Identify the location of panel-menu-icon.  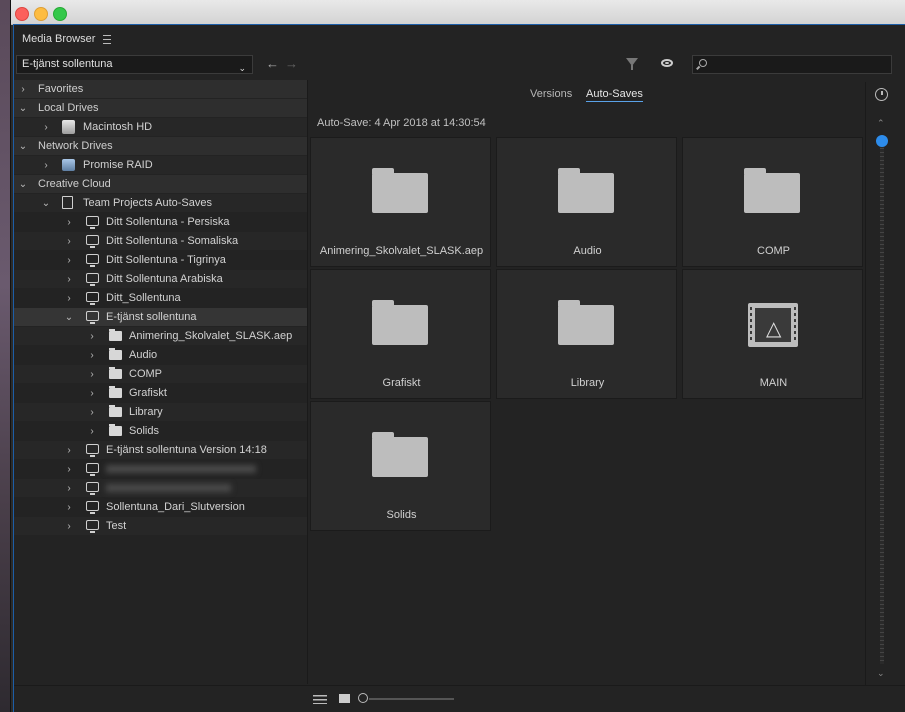
(107, 39).